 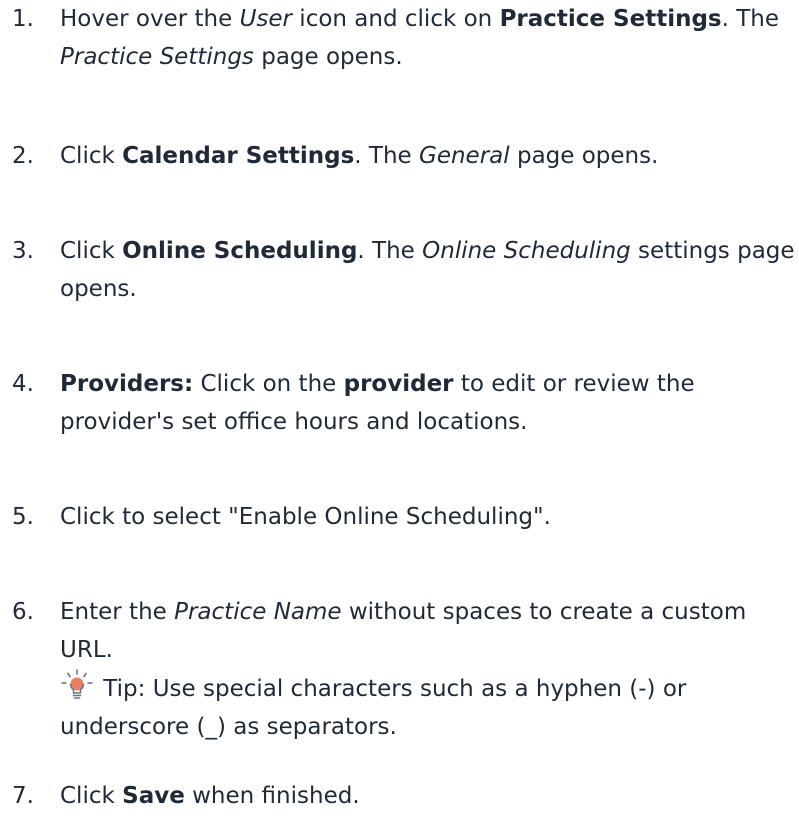 What do you see at coordinates (77, 686) in the screenshot?
I see `lightbulb-icon` at bounding box center [77, 686].